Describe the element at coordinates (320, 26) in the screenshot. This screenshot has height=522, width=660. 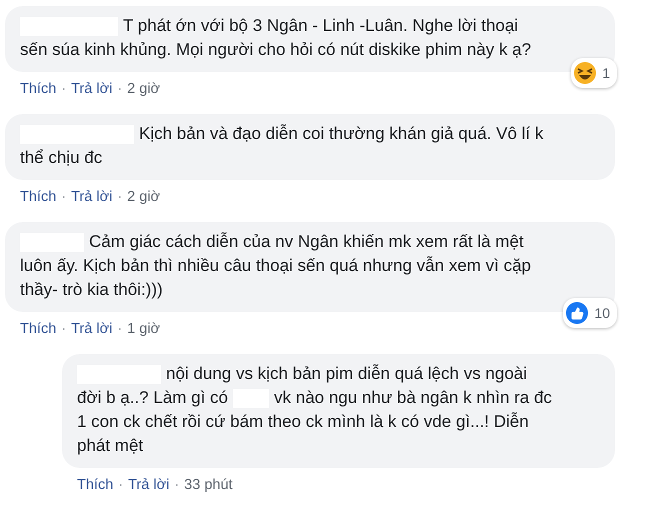
I see `comment-text: T phát ớn với bộ 3 Ngân - Linh -Luân. Nghe lời thoại` at that location.